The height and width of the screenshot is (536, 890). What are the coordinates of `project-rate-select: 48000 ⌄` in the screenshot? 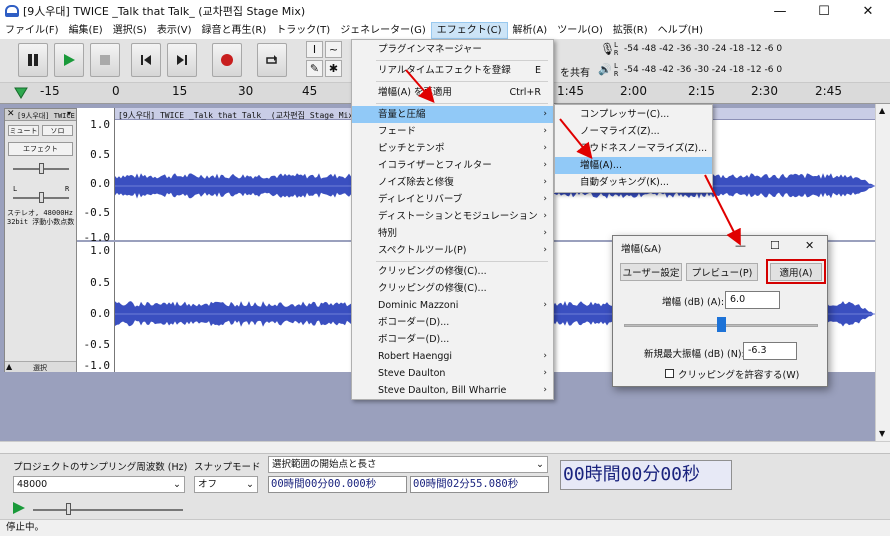 It's located at (99, 484).